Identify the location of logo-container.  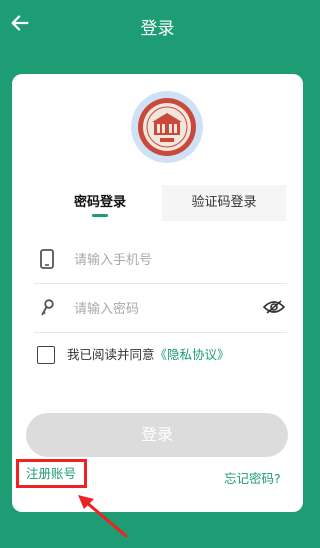
(167, 127).